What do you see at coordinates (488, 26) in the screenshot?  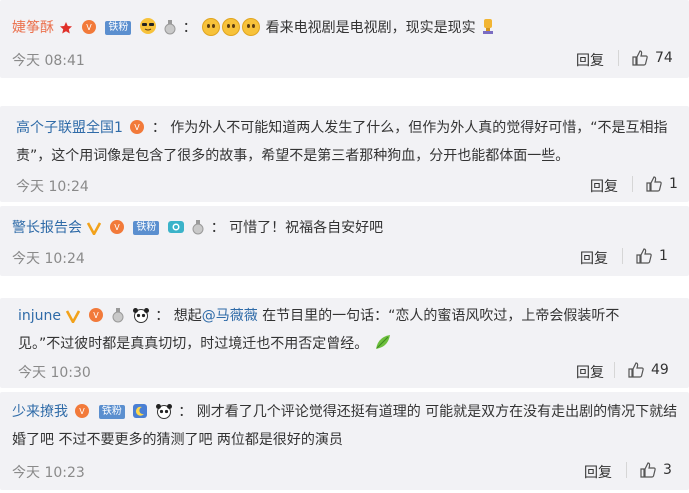 I see `trophy-emoji-icon` at bounding box center [488, 26].